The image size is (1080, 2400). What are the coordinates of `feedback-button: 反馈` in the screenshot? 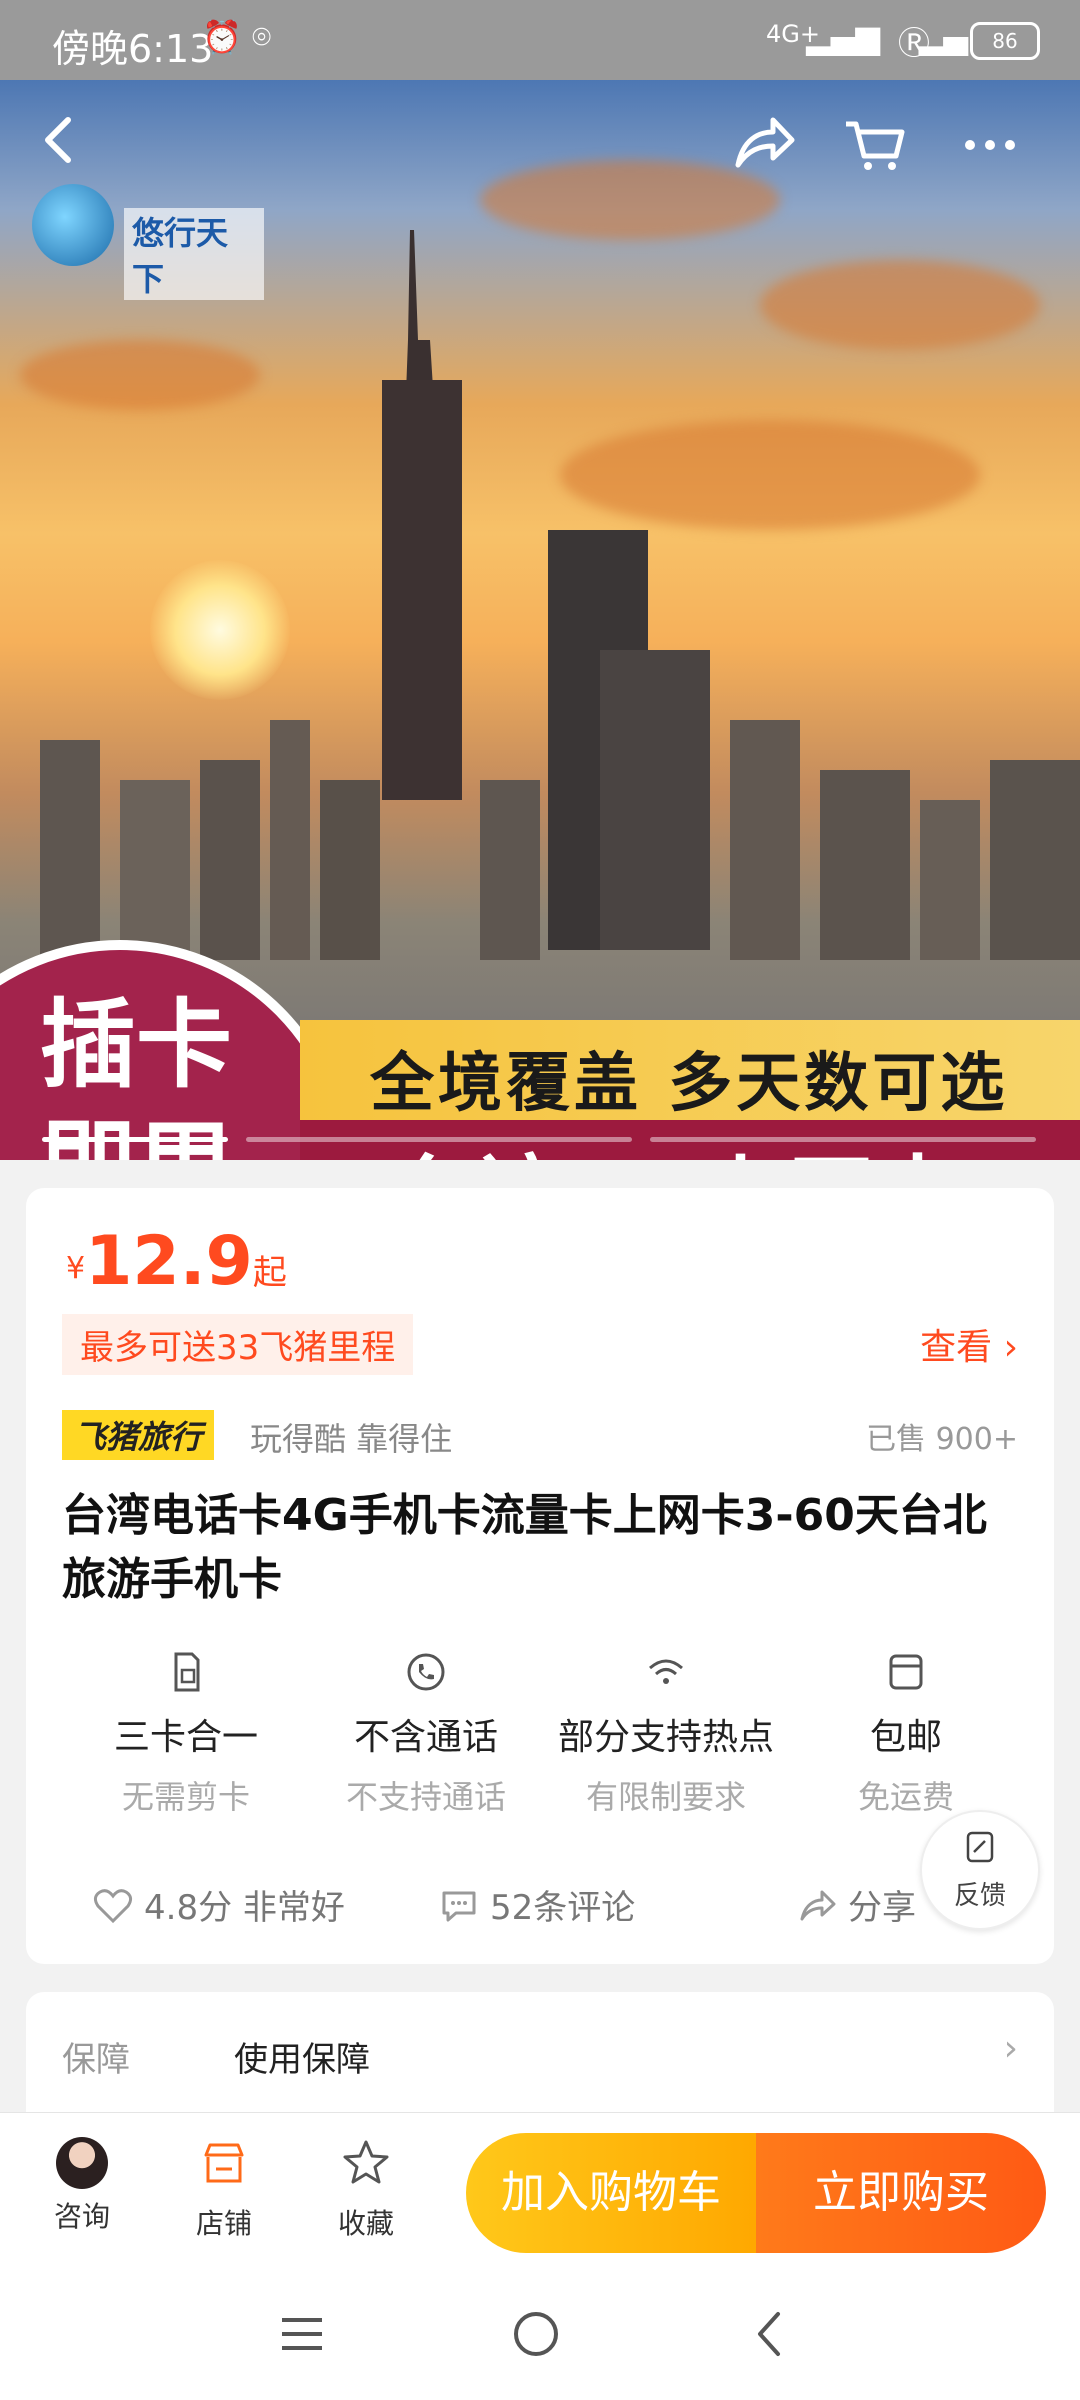 It's located at (980, 1870).